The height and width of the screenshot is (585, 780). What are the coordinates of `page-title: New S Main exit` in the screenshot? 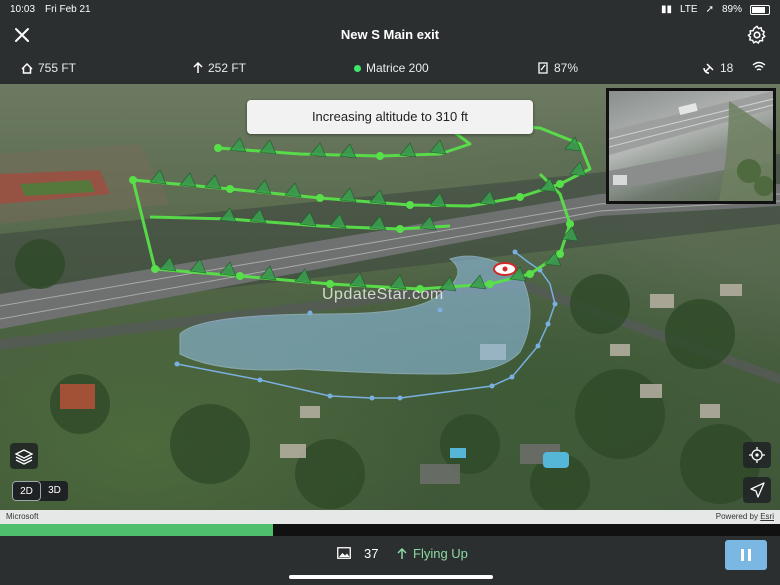 It's located at (390, 34).